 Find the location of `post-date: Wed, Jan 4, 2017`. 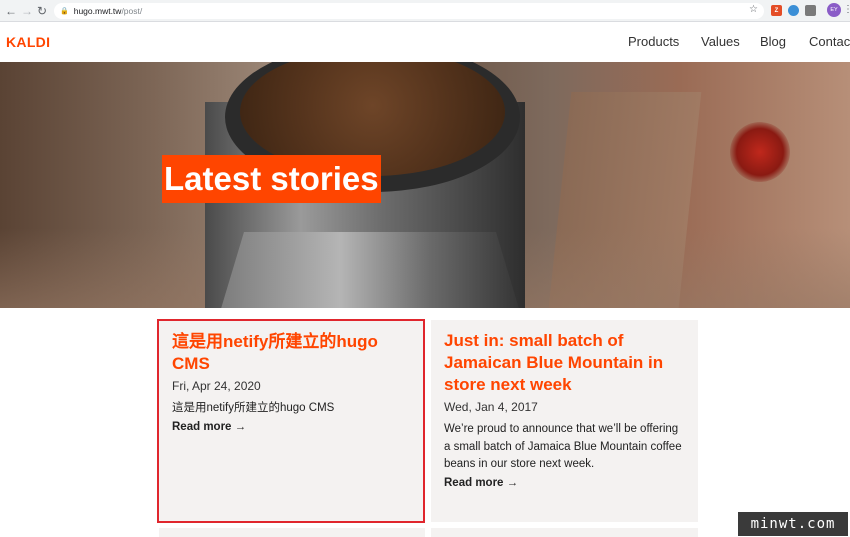

post-date: Wed, Jan 4, 2017 is located at coordinates (491, 407).